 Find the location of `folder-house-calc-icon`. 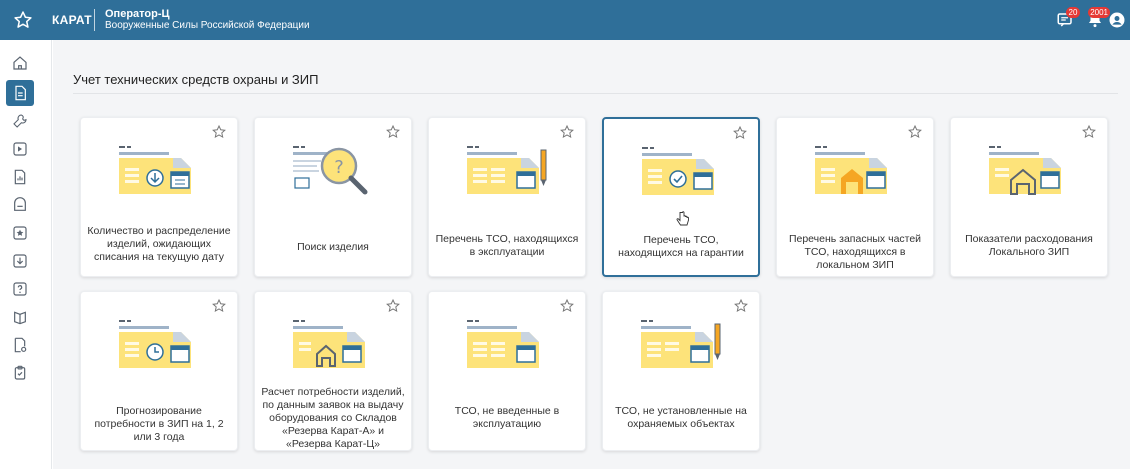

folder-house-calc-icon is located at coordinates (329, 344).